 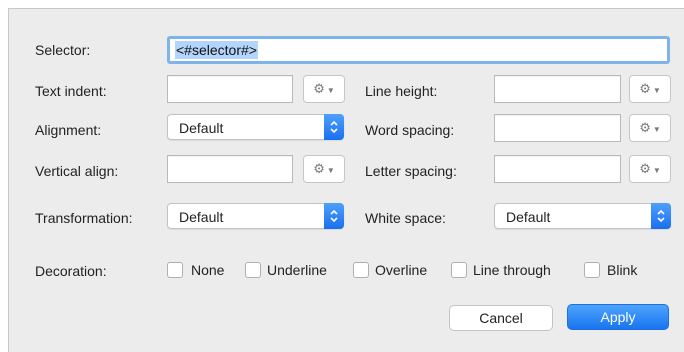 What do you see at coordinates (297, 270) in the screenshot?
I see `decoration-underline-label: Underline` at bounding box center [297, 270].